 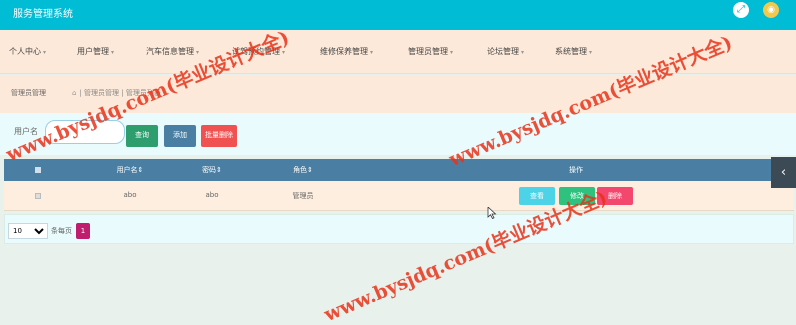 What do you see at coordinates (430, 51) in the screenshot?
I see `nav-item-admin-management: 管理员管理 ▾` at bounding box center [430, 51].